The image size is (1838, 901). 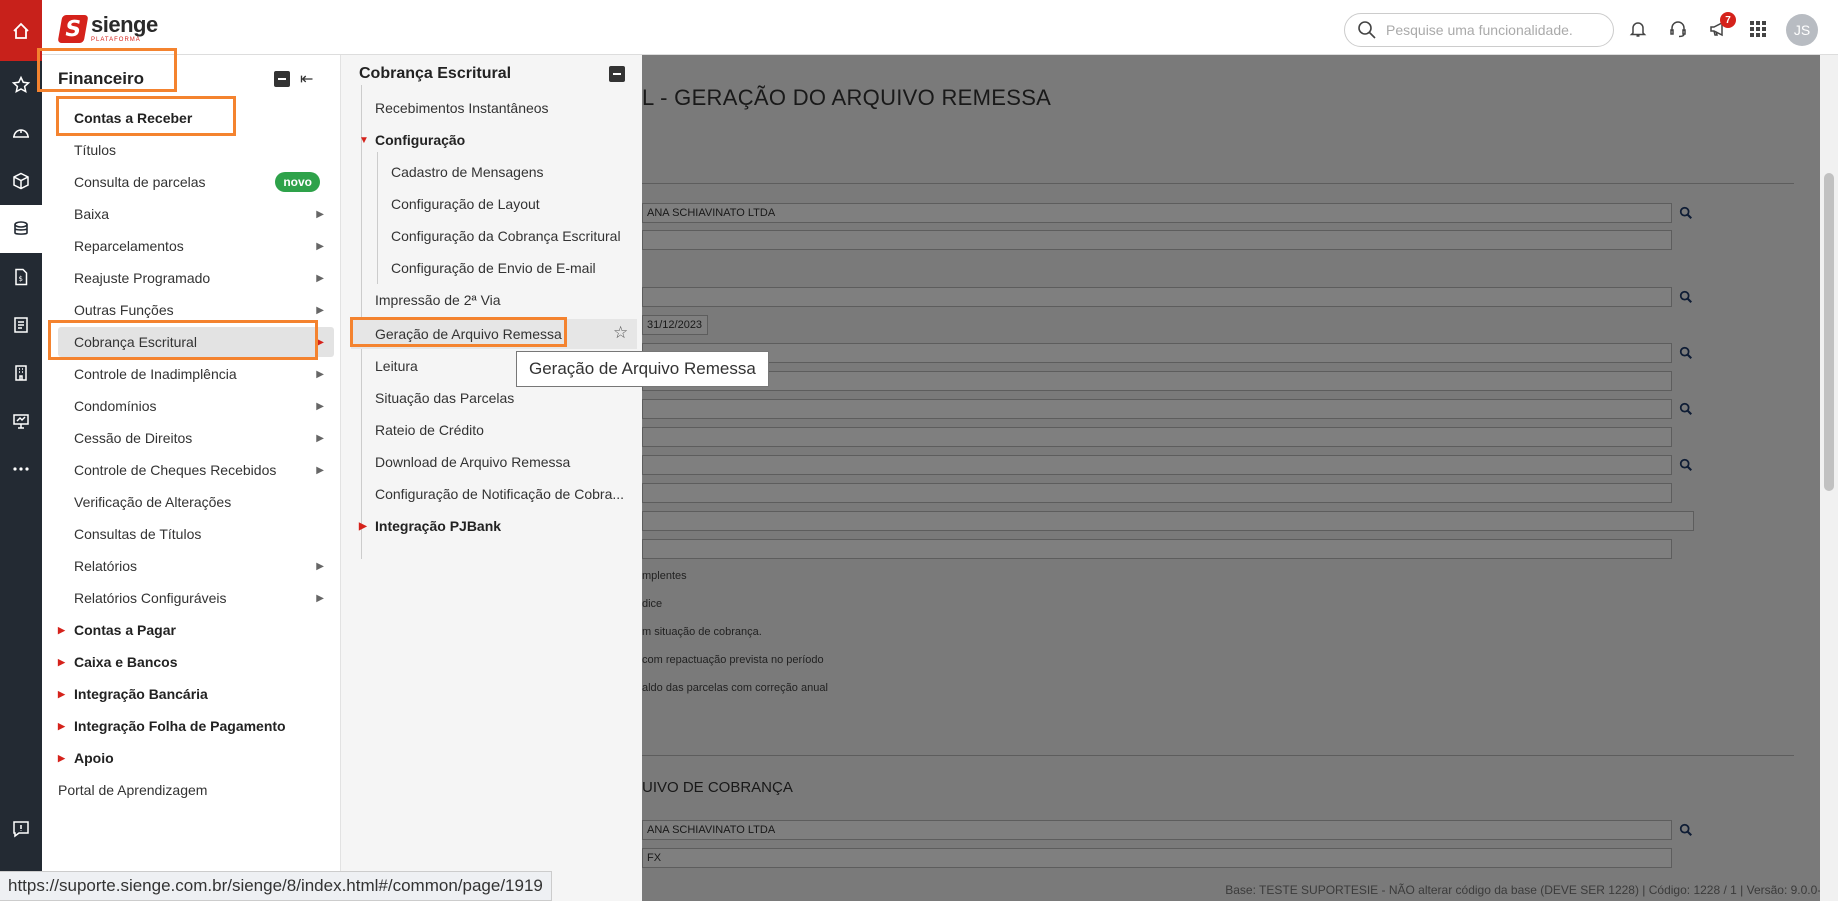 I want to click on megaphone-icon: 7, so click(x=1721, y=26).